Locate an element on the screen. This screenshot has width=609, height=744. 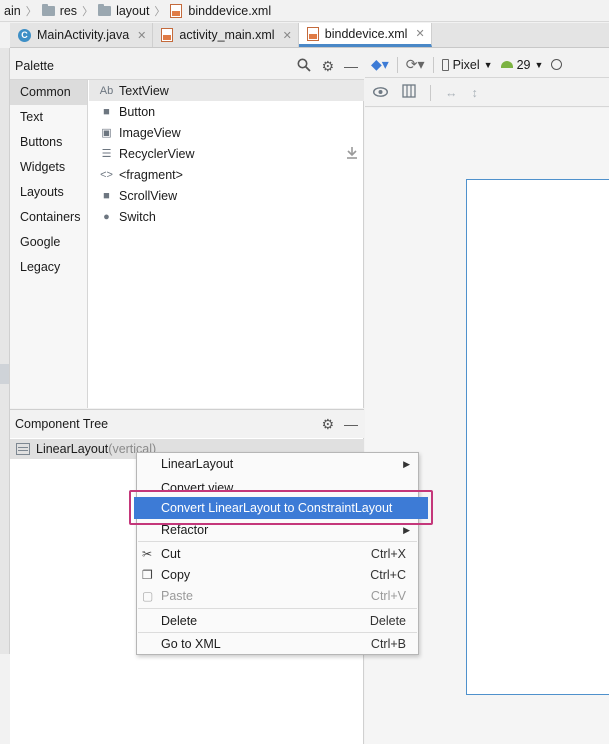
category-layouts: Layouts is located at coordinates (48, 192).